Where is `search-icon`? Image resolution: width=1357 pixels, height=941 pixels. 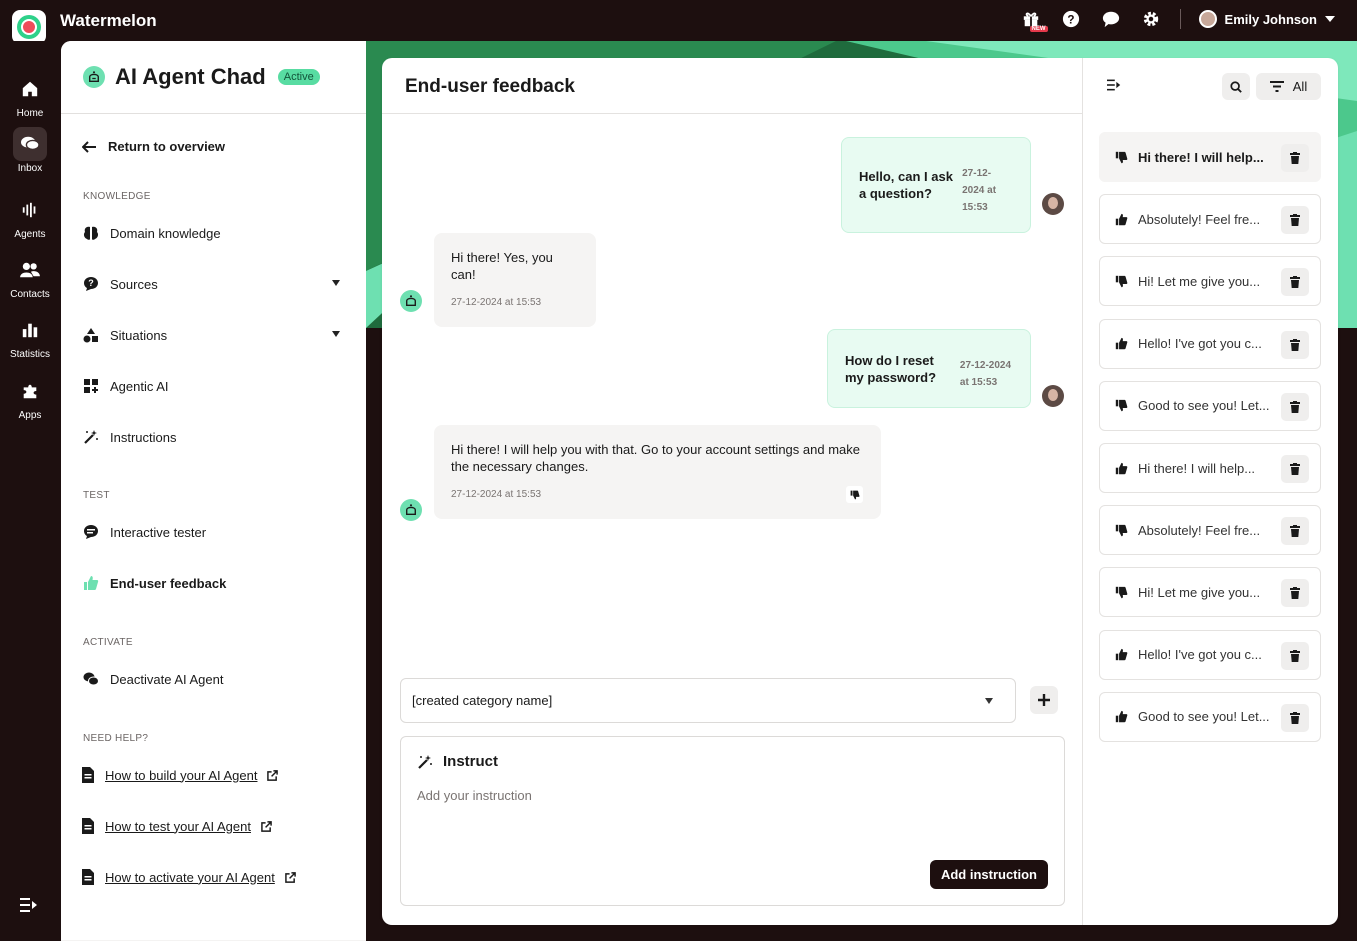
search-icon is located at coordinates (1236, 86).